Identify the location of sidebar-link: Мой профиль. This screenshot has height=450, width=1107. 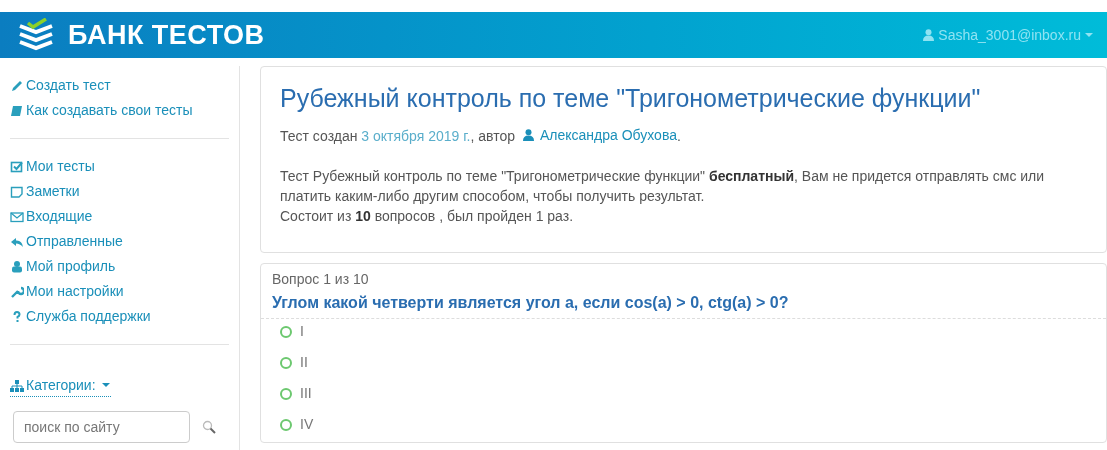
(119, 266).